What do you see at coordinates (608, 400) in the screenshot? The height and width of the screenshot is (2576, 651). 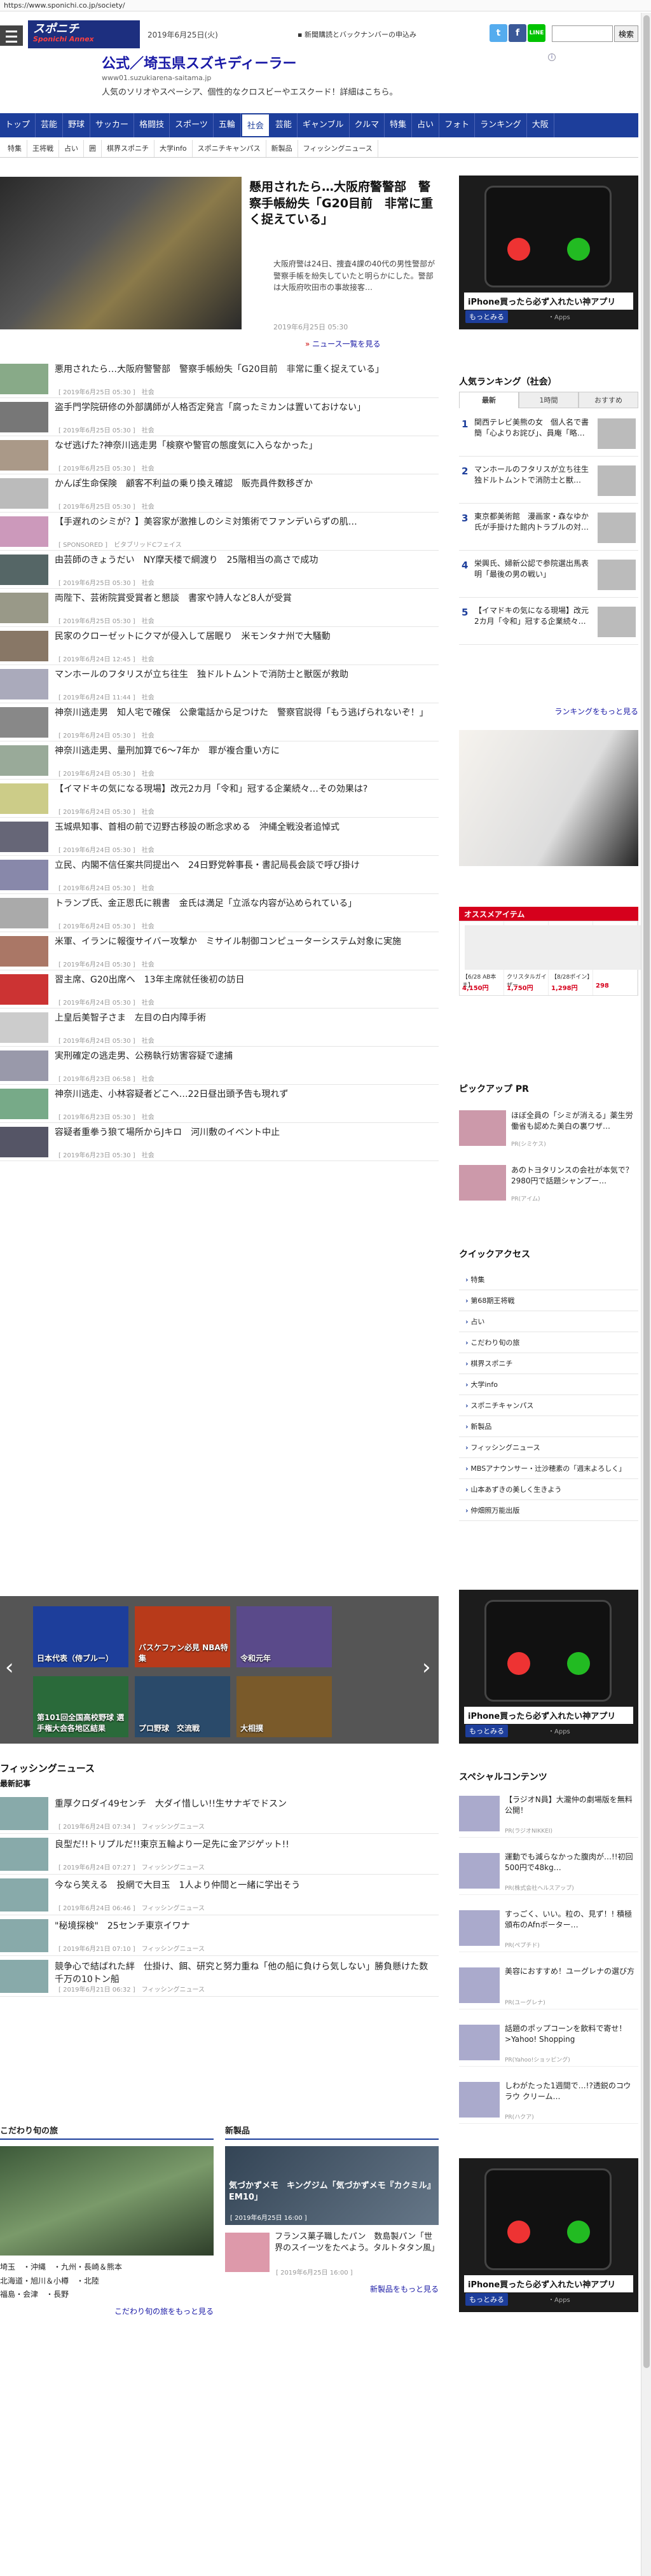 I see `ranking-tab-recommend: おすすめ` at bounding box center [608, 400].